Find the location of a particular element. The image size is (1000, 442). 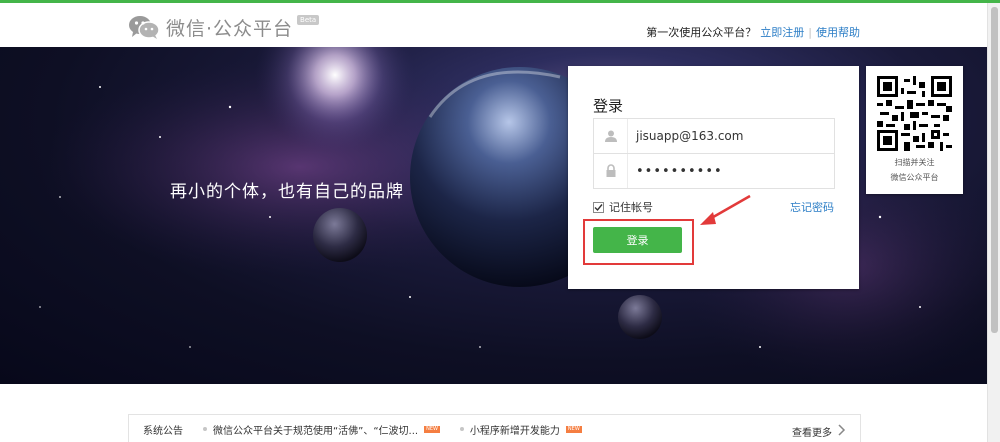

qr-caption-line2: 微信公众平台 is located at coordinates (914, 177).